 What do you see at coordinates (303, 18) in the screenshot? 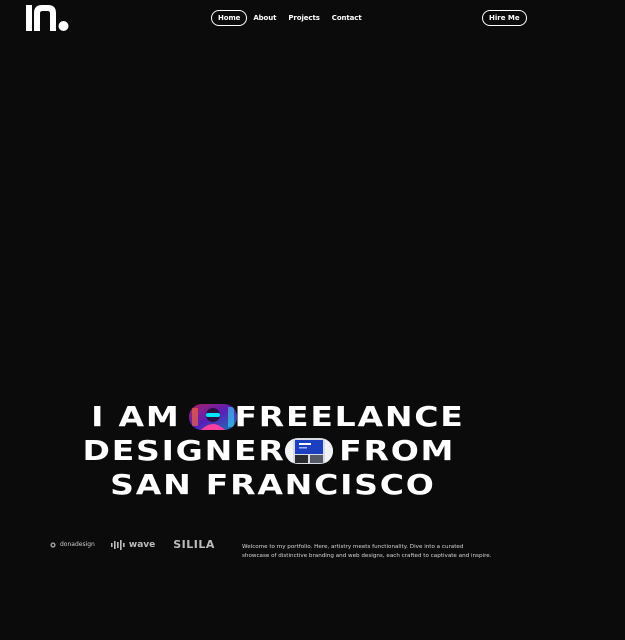
I see `nav-projects: Projects` at bounding box center [303, 18].